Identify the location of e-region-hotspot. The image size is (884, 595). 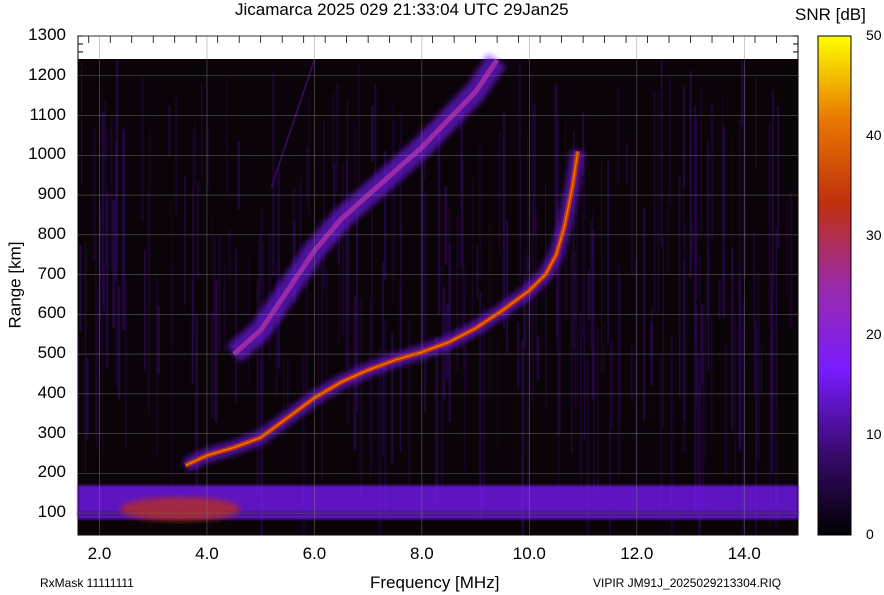
(180, 509).